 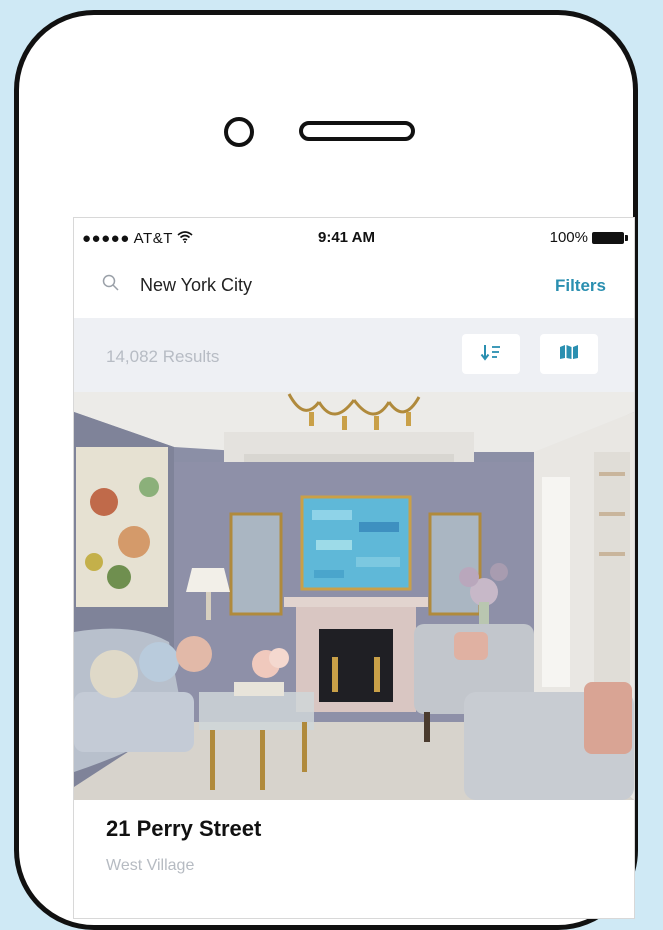 I want to click on results-toolbar: 14,082 Results, so click(x=354, y=355).